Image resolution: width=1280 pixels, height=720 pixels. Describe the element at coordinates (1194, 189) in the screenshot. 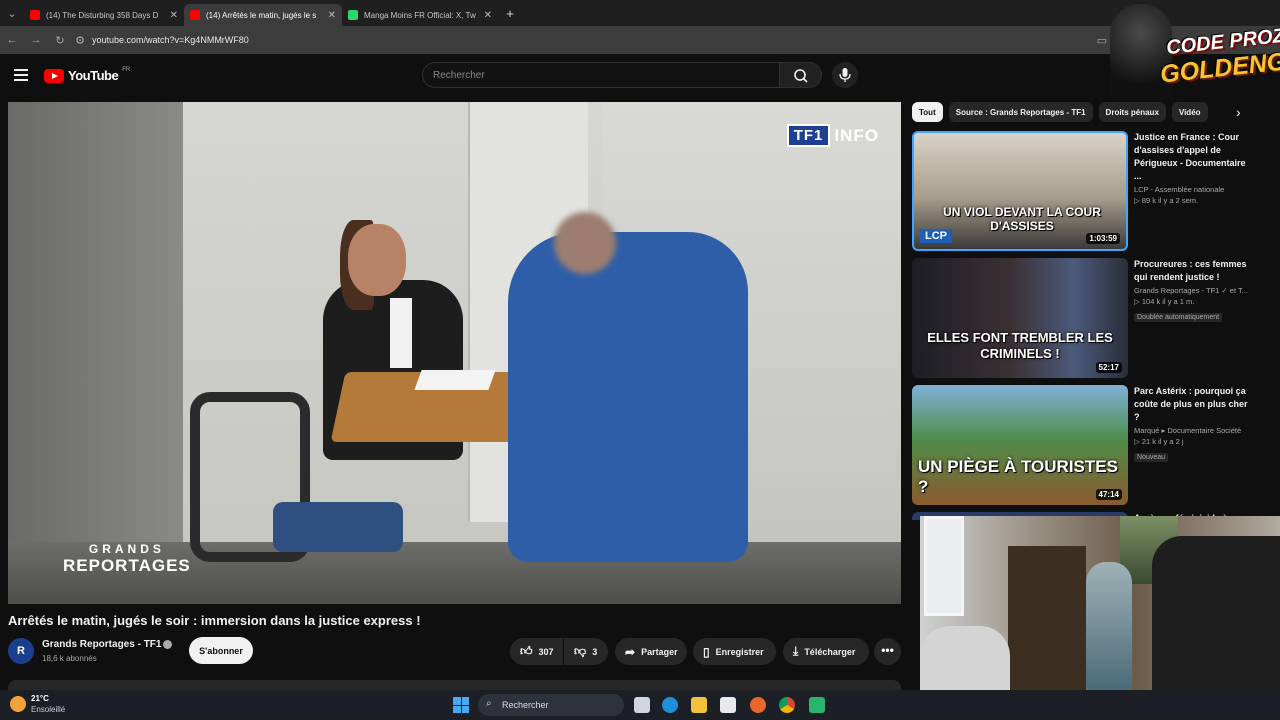

I see `recommended-channel: LCP - Assemblée nationale` at that location.